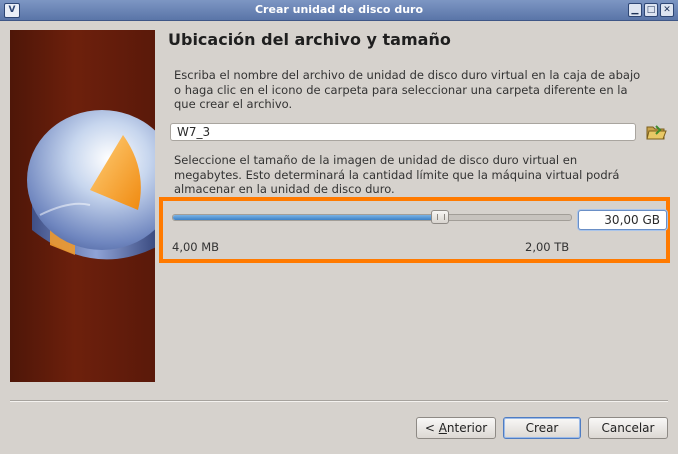 The height and width of the screenshot is (454, 678). Describe the element at coordinates (309, 39) in the screenshot. I see `page-title: Ubicación del archivo y tamaño` at that location.